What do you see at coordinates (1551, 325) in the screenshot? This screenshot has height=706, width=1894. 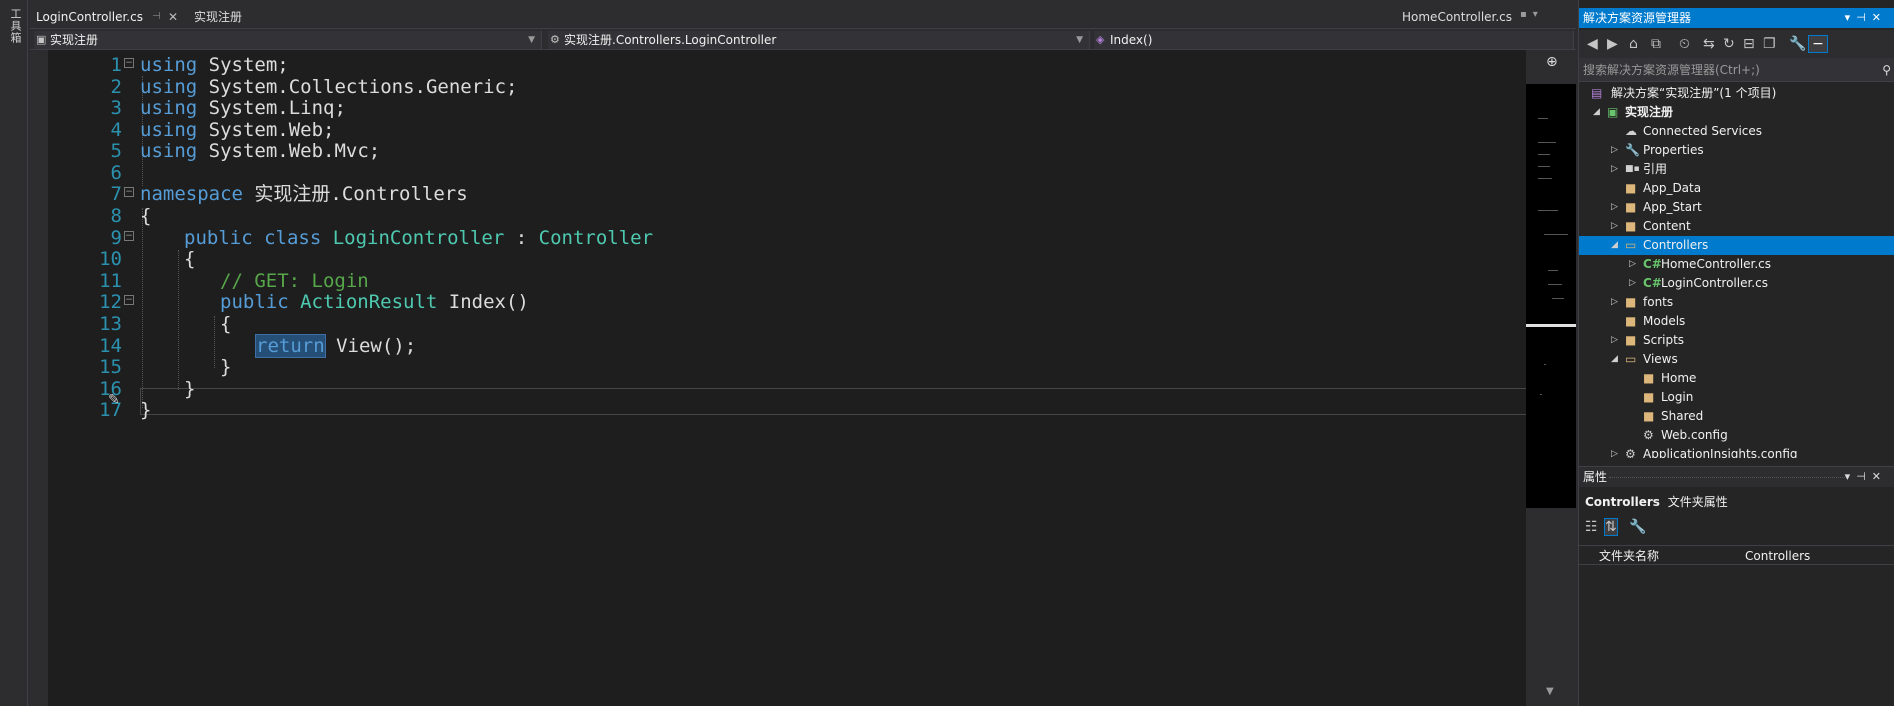 I see `minimap-viewport` at bounding box center [1551, 325].